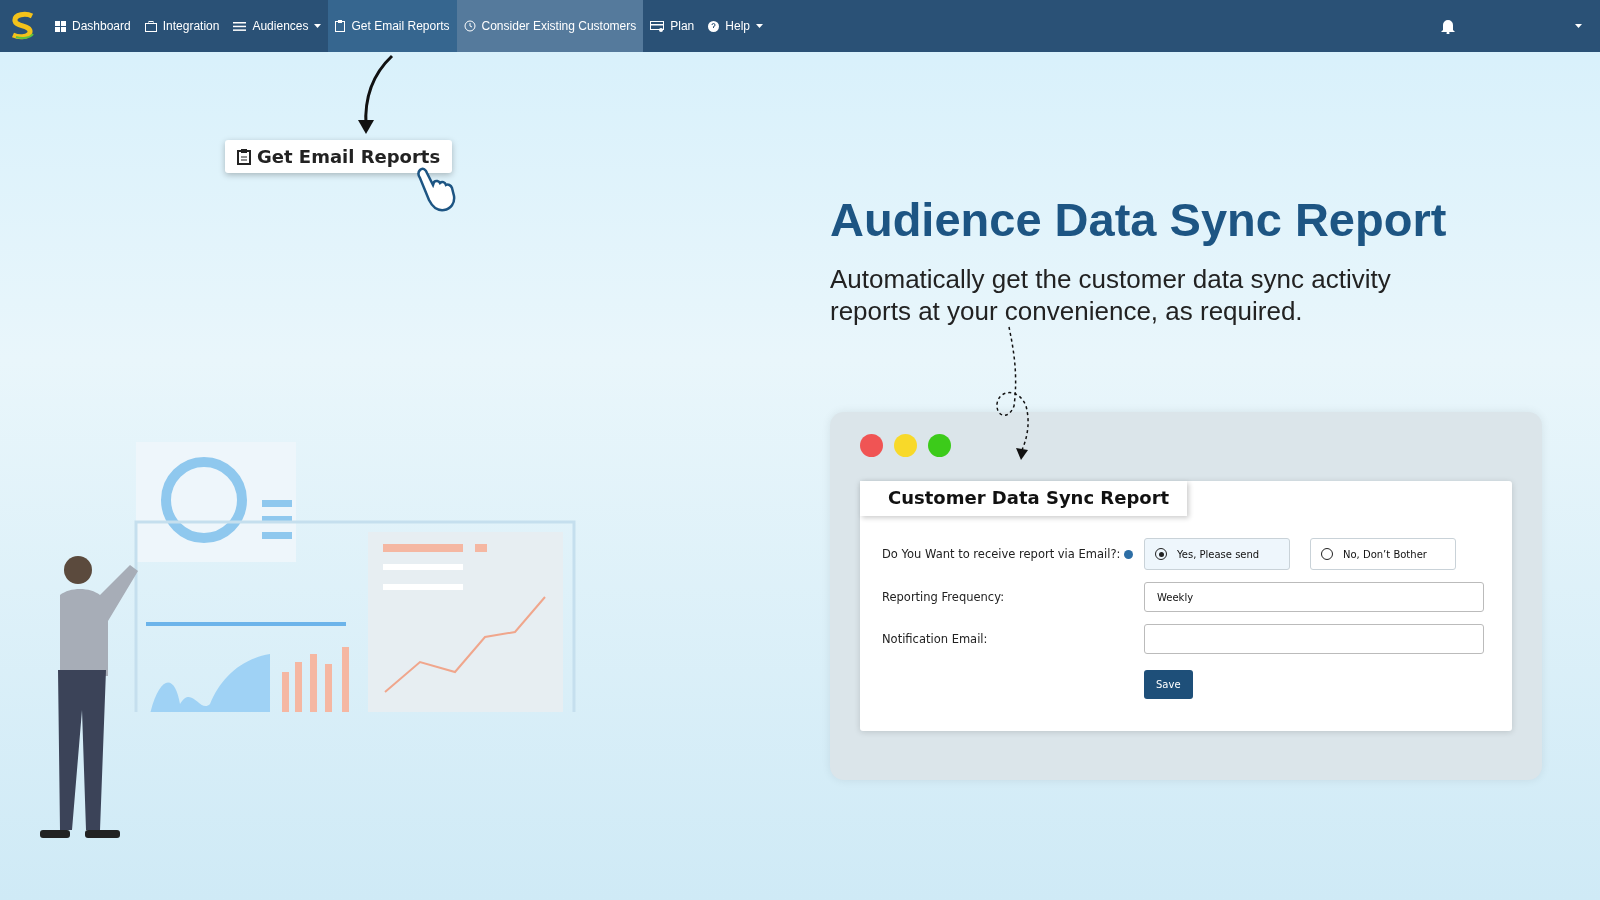 The height and width of the screenshot is (900, 1600). I want to click on dashboard-icon, so click(60, 26).